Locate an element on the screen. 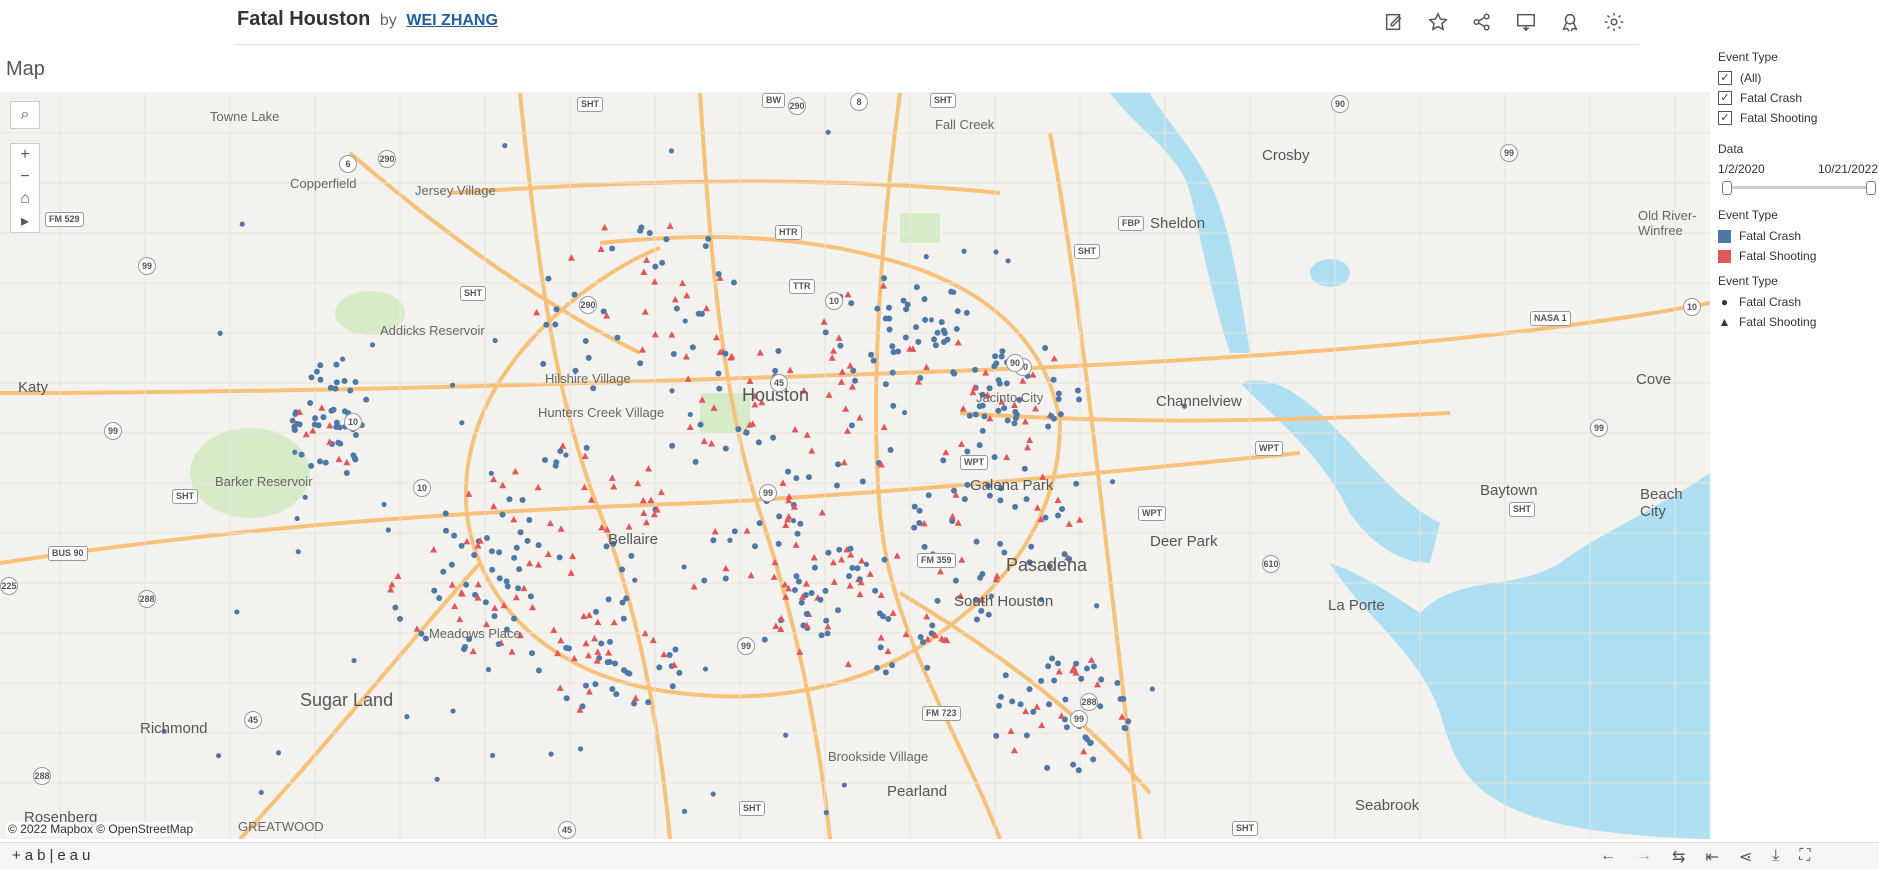 The height and width of the screenshot is (869, 1879). zoom-in-icon: + is located at coordinates (25, 155).